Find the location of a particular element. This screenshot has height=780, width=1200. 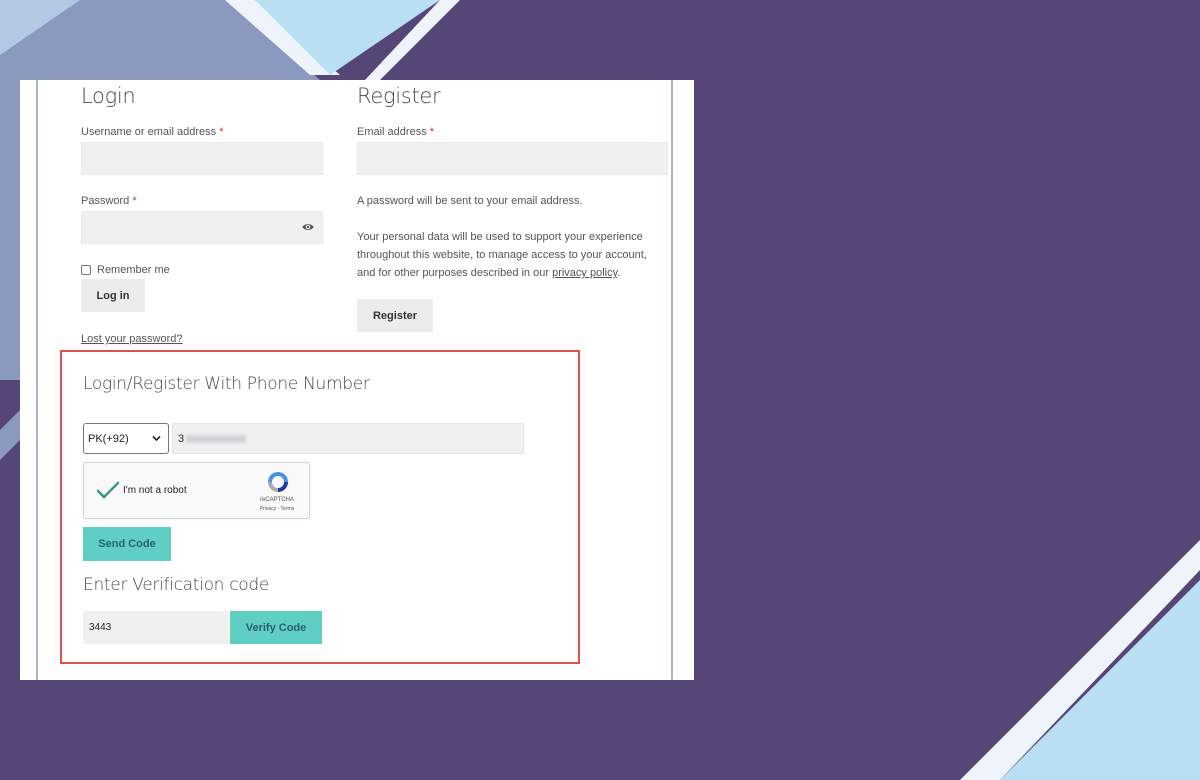

email-input is located at coordinates (512, 158).